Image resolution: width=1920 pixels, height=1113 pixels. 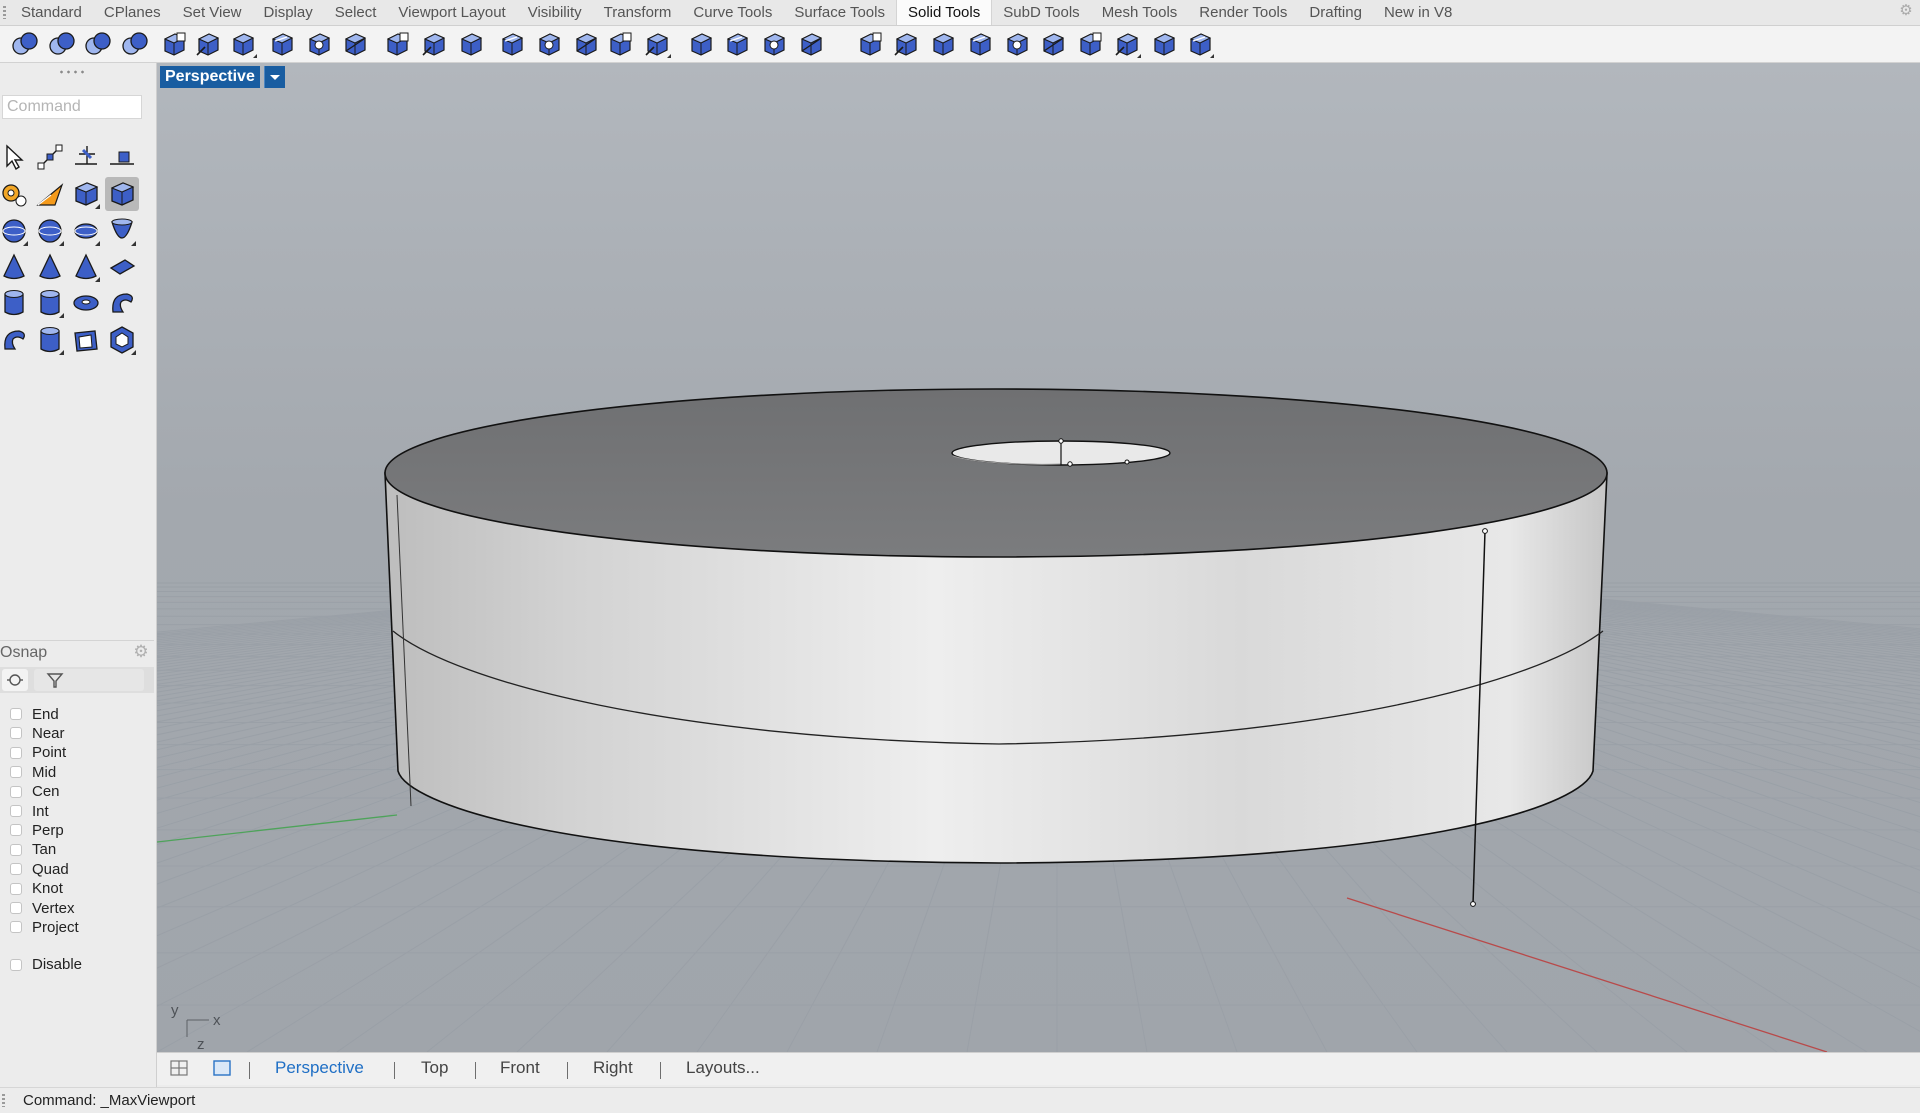 What do you see at coordinates (1200, 44) in the screenshot?
I see `gumball-icon` at bounding box center [1200, 44].